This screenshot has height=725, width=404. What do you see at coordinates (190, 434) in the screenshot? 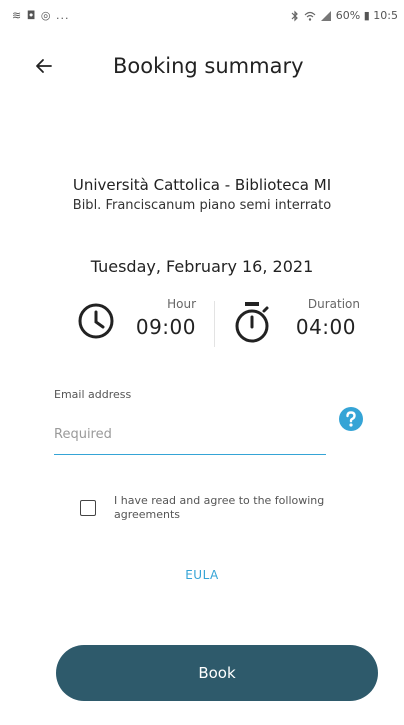
I see `email-field` at bounding box center [190, 434].